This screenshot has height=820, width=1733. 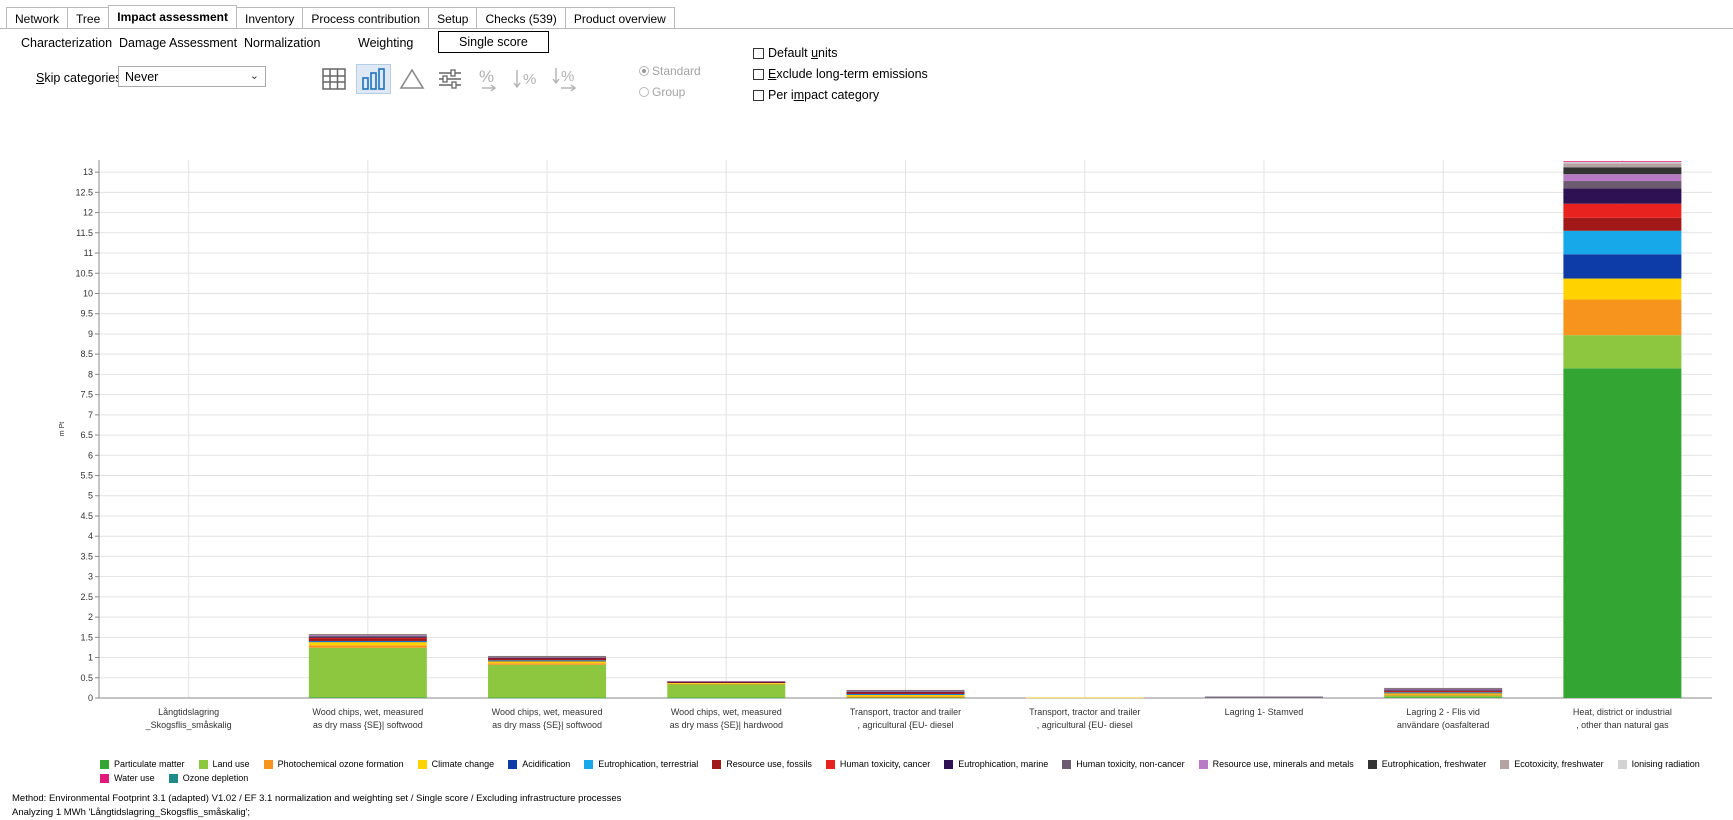 What do you see at coordinates (453, 18) in the screenshot?
I see `tab-setup: Setup` at bounding box center [453, 18].